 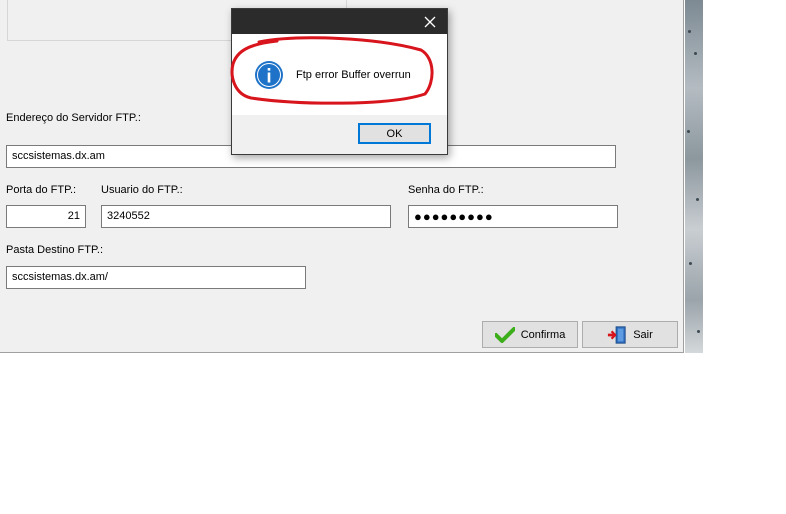 I want to click on confirm-button: Confirma, so click(x=530, y=334).